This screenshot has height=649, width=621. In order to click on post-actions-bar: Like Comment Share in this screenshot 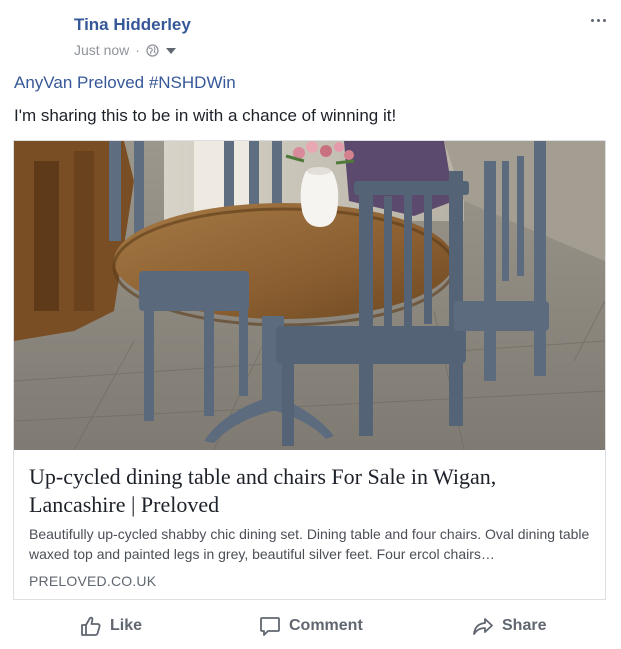, I will do `click(310, 626)`.